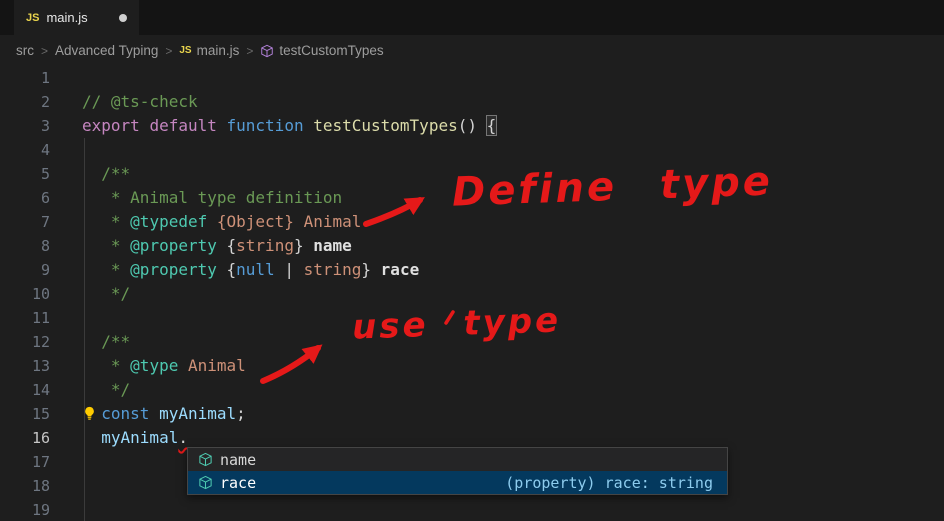 The width and height of the screenshot is (944, 521). Describe the element at coordinates (45, 246) in the screenshot. I see `line-number: 8` at that location.